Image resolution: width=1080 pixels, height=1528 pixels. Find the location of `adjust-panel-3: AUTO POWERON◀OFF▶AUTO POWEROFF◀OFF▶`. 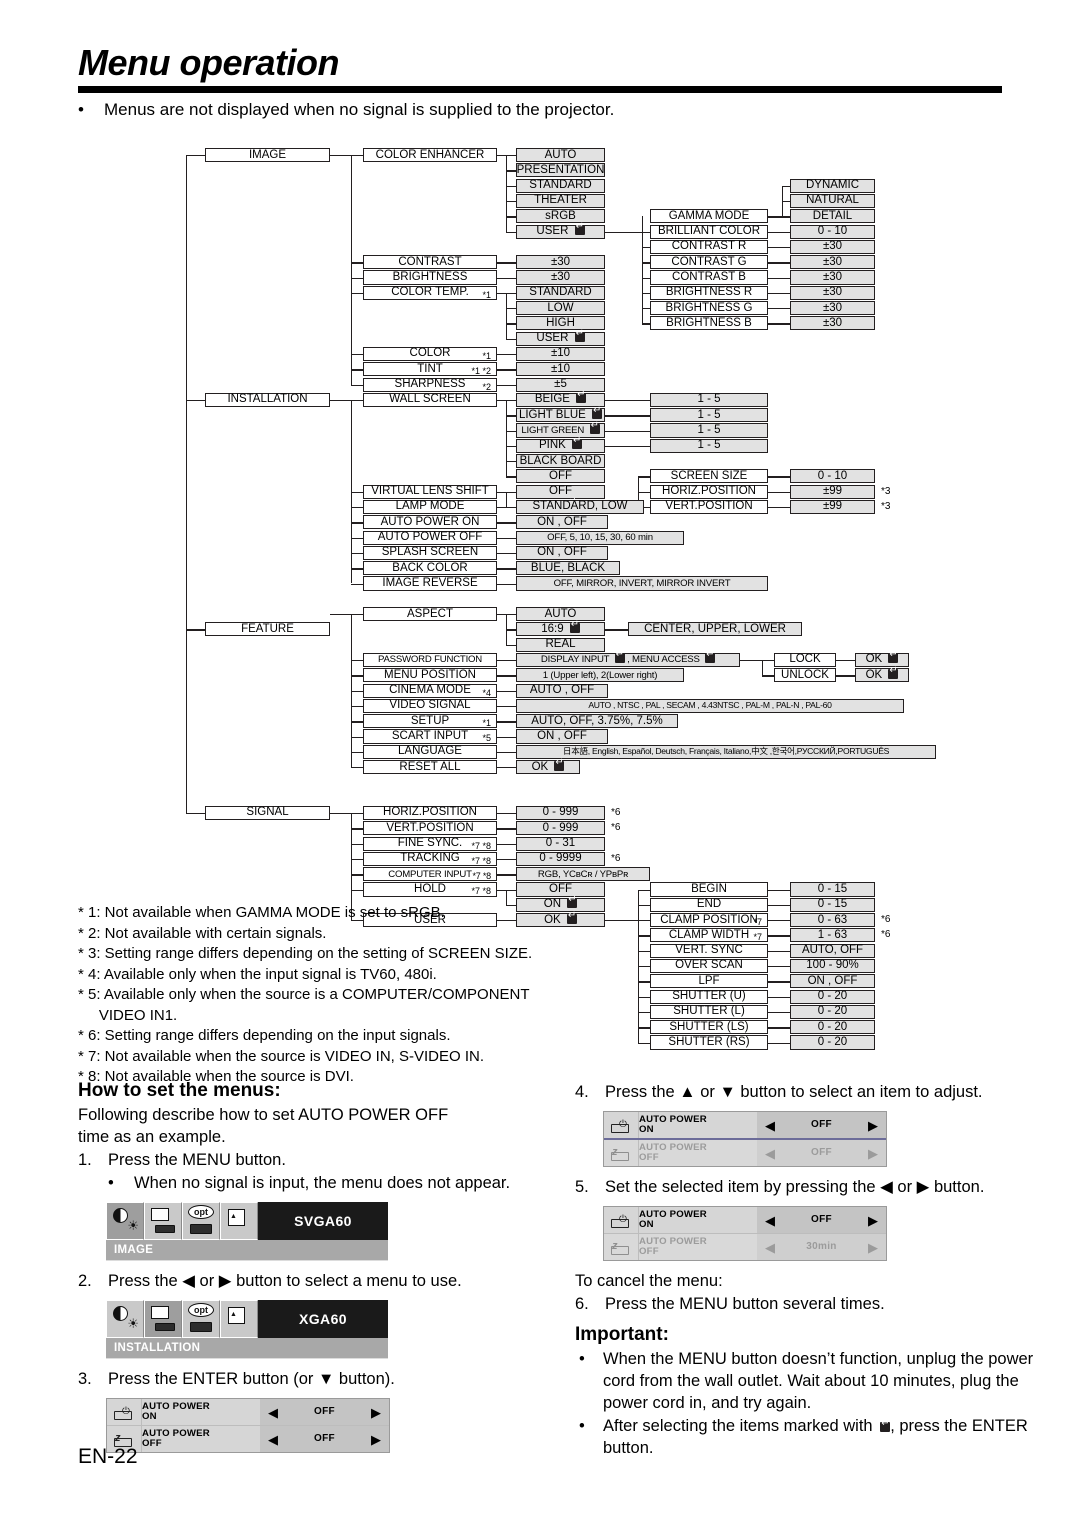

adjust-panel-3: AUTO POWERON◀OFF▶AUTO POWEROFF◀OFF▶ is located at coordinates (248, 1425).